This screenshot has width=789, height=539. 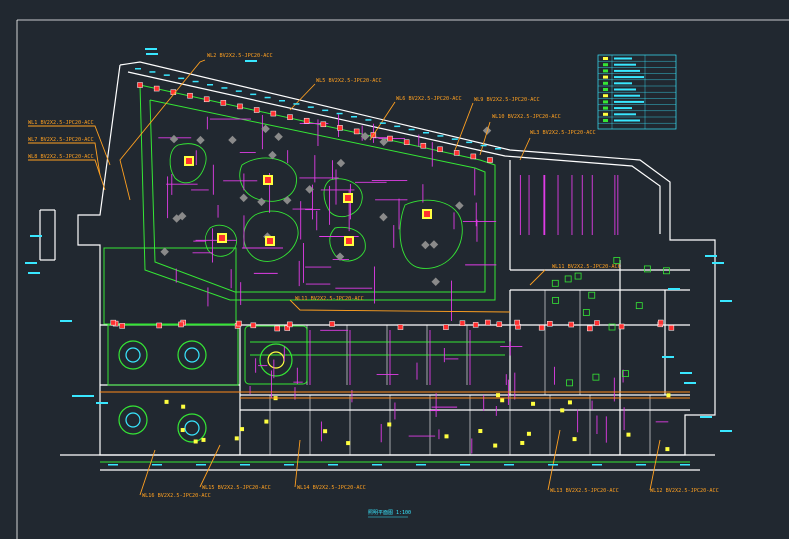 I want to click on circuit-label: WL12 BV2X2.5-JPC20-ACC, so click(x=684, y=491).